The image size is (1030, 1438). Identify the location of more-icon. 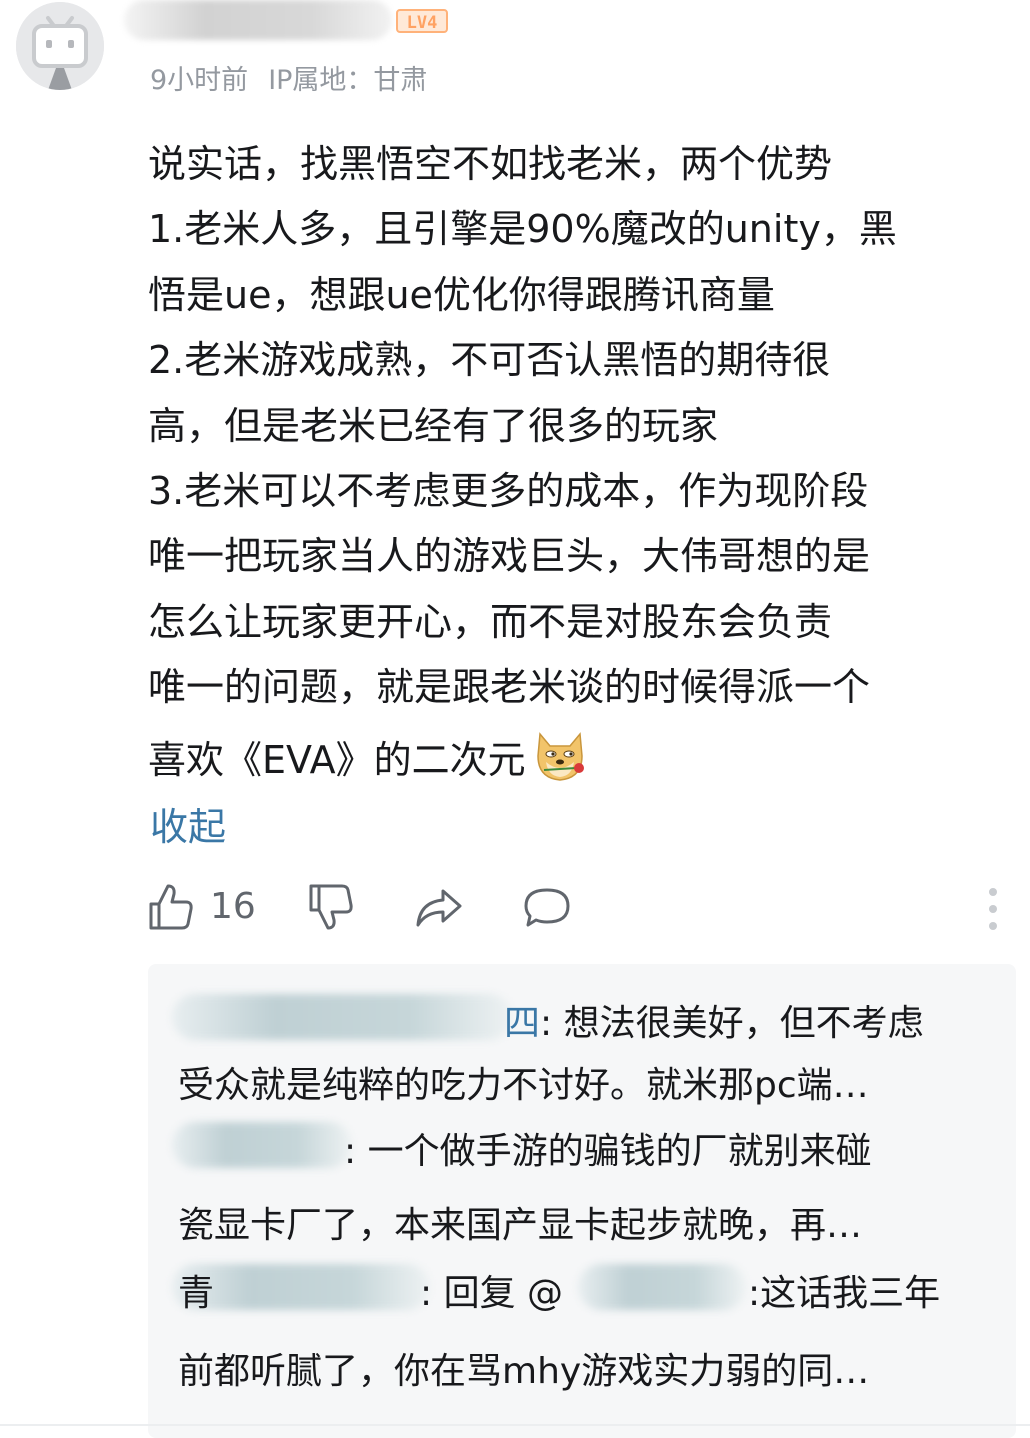
(993, 909).